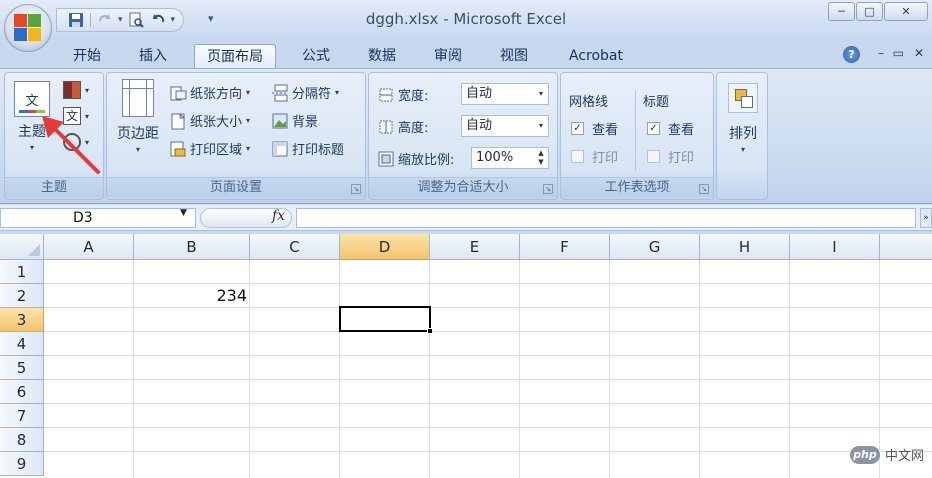 The width and height of the screenshot is (932, 478). I want to click on cell-b2: 234, so click(191, 296).